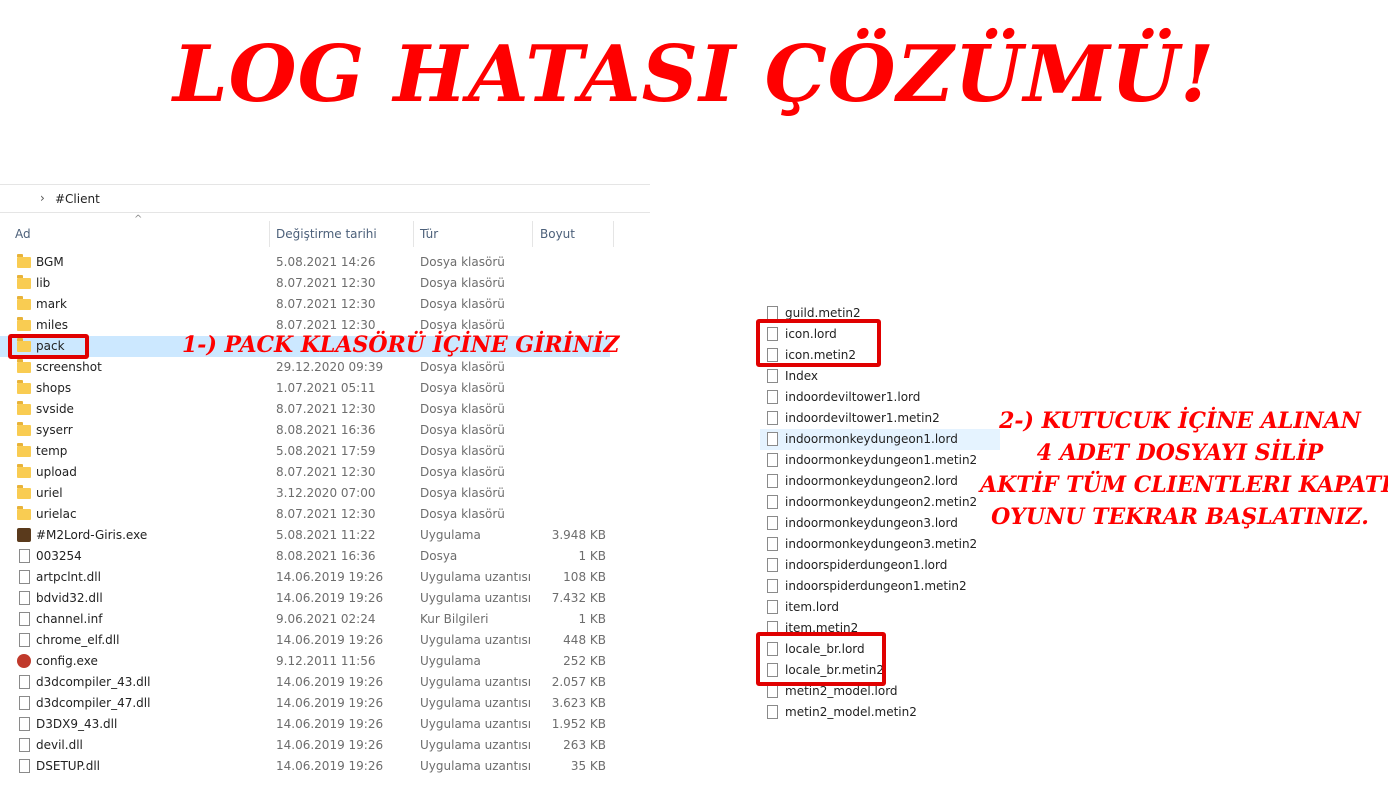 Image resolution: width=1388 pixels, height=794 pixels. What do you see at coordinates (584, 661) in the screenshot?
I see `file-size: 252 KB` at bounding box center [584, 661].